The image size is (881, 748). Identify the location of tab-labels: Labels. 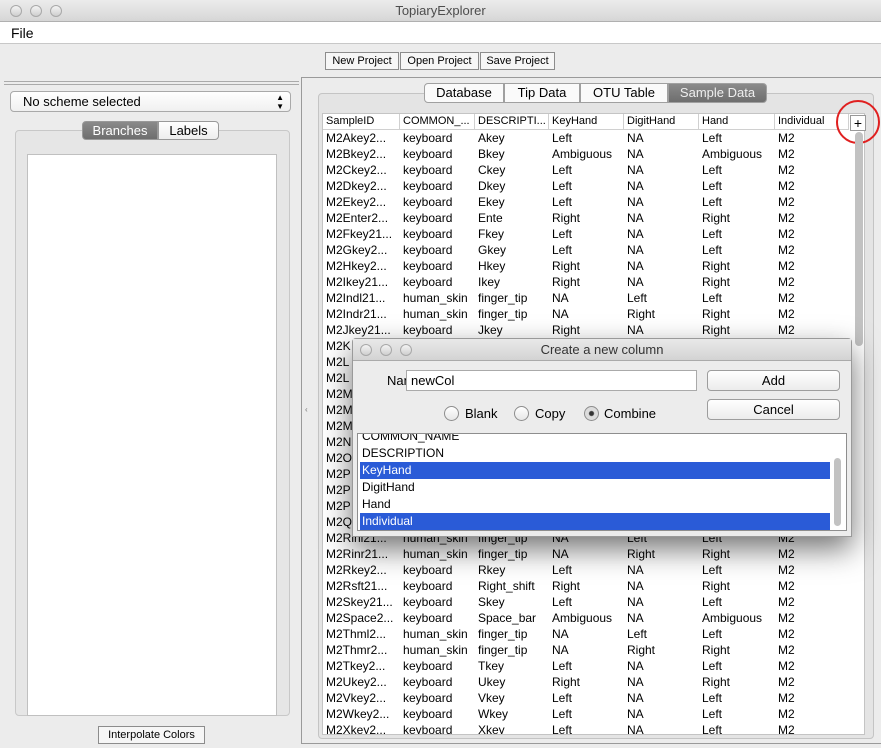
(188, 130).